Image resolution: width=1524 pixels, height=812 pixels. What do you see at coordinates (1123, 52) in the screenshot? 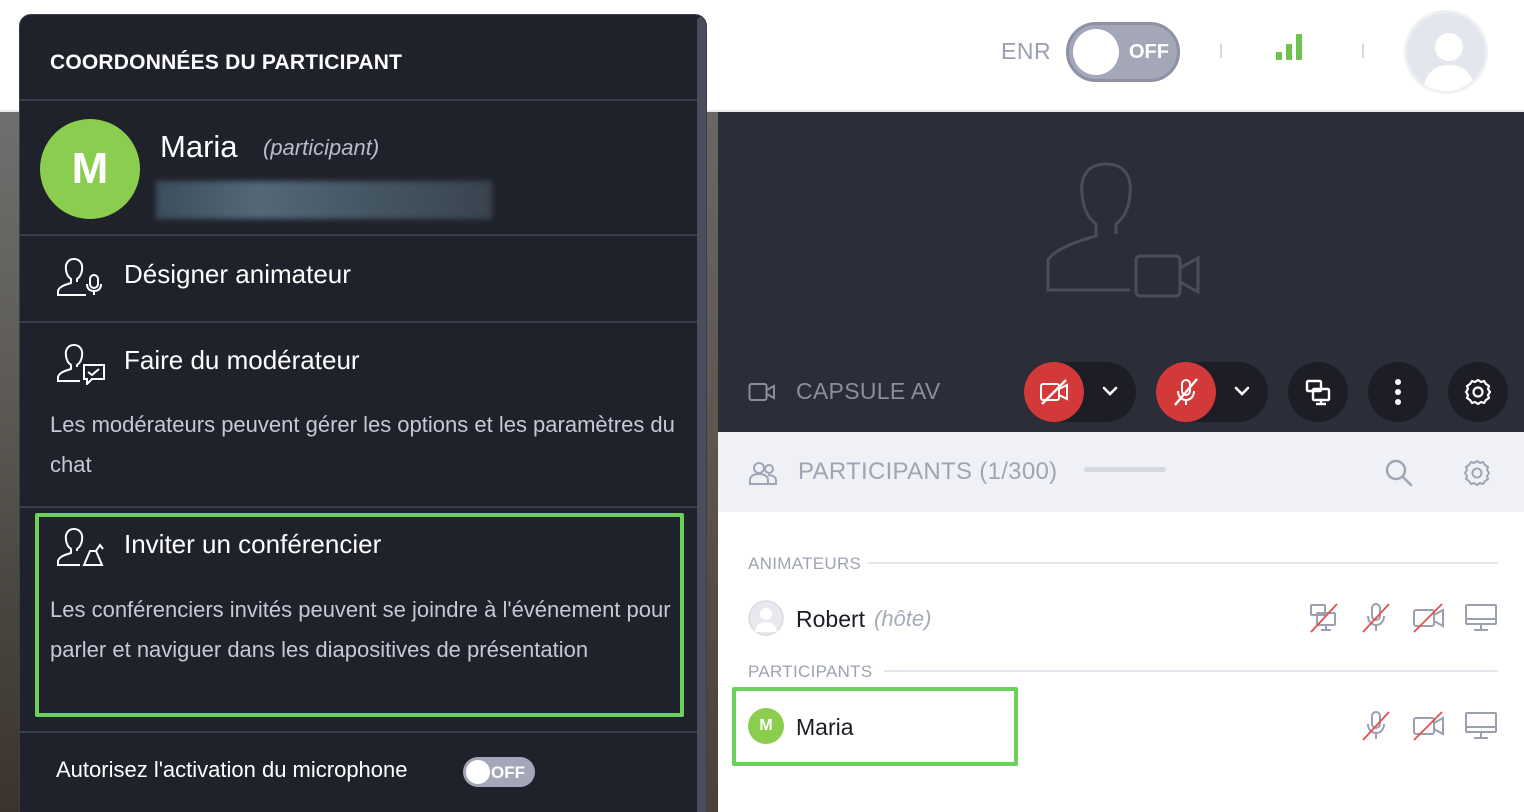
I see `record-toggle: OFF` at bounding box center [1123, 52].